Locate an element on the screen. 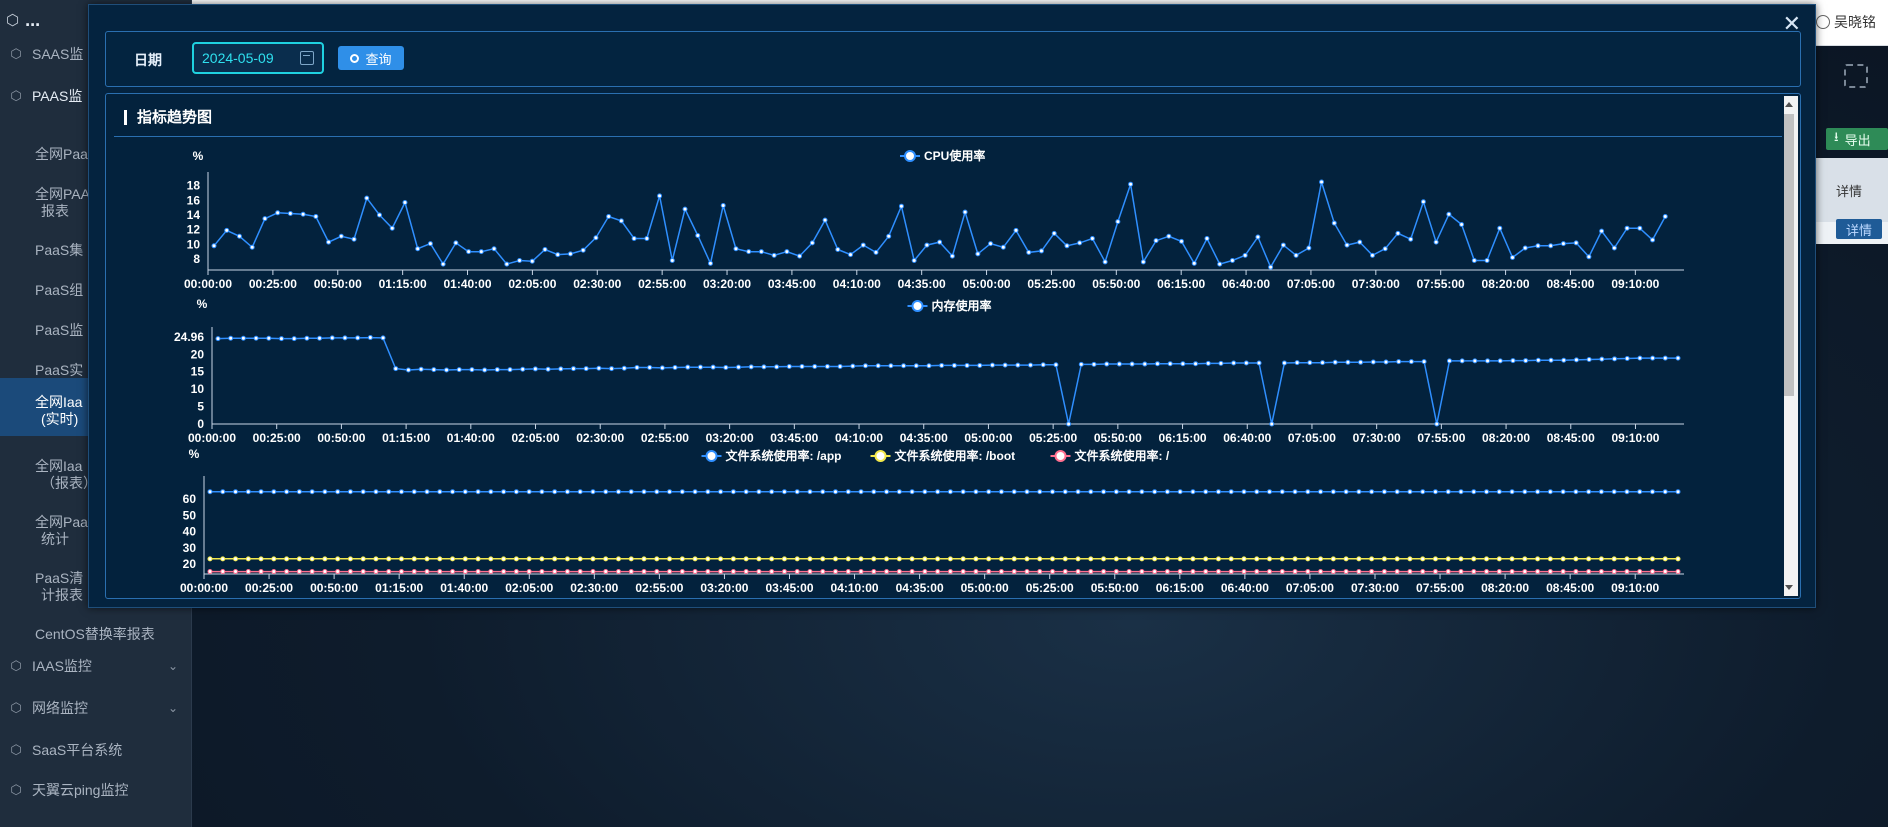 This screenshot has width=1888, height=827. legend-label: CPU使用率 is located at coordinates (954, 155).